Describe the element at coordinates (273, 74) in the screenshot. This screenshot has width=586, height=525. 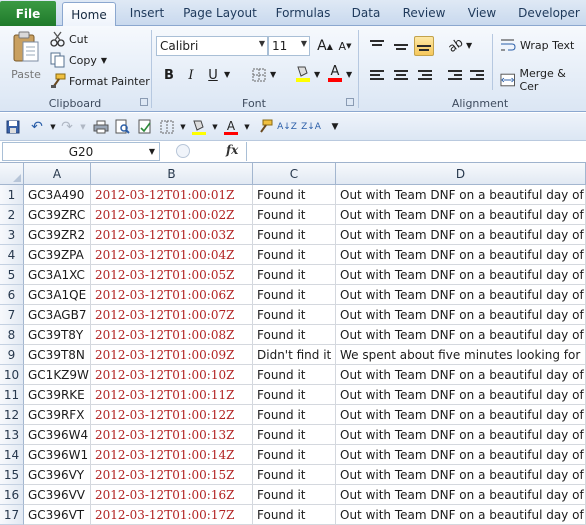
I see `borders-dropdown-arrow: ▼` at that location.